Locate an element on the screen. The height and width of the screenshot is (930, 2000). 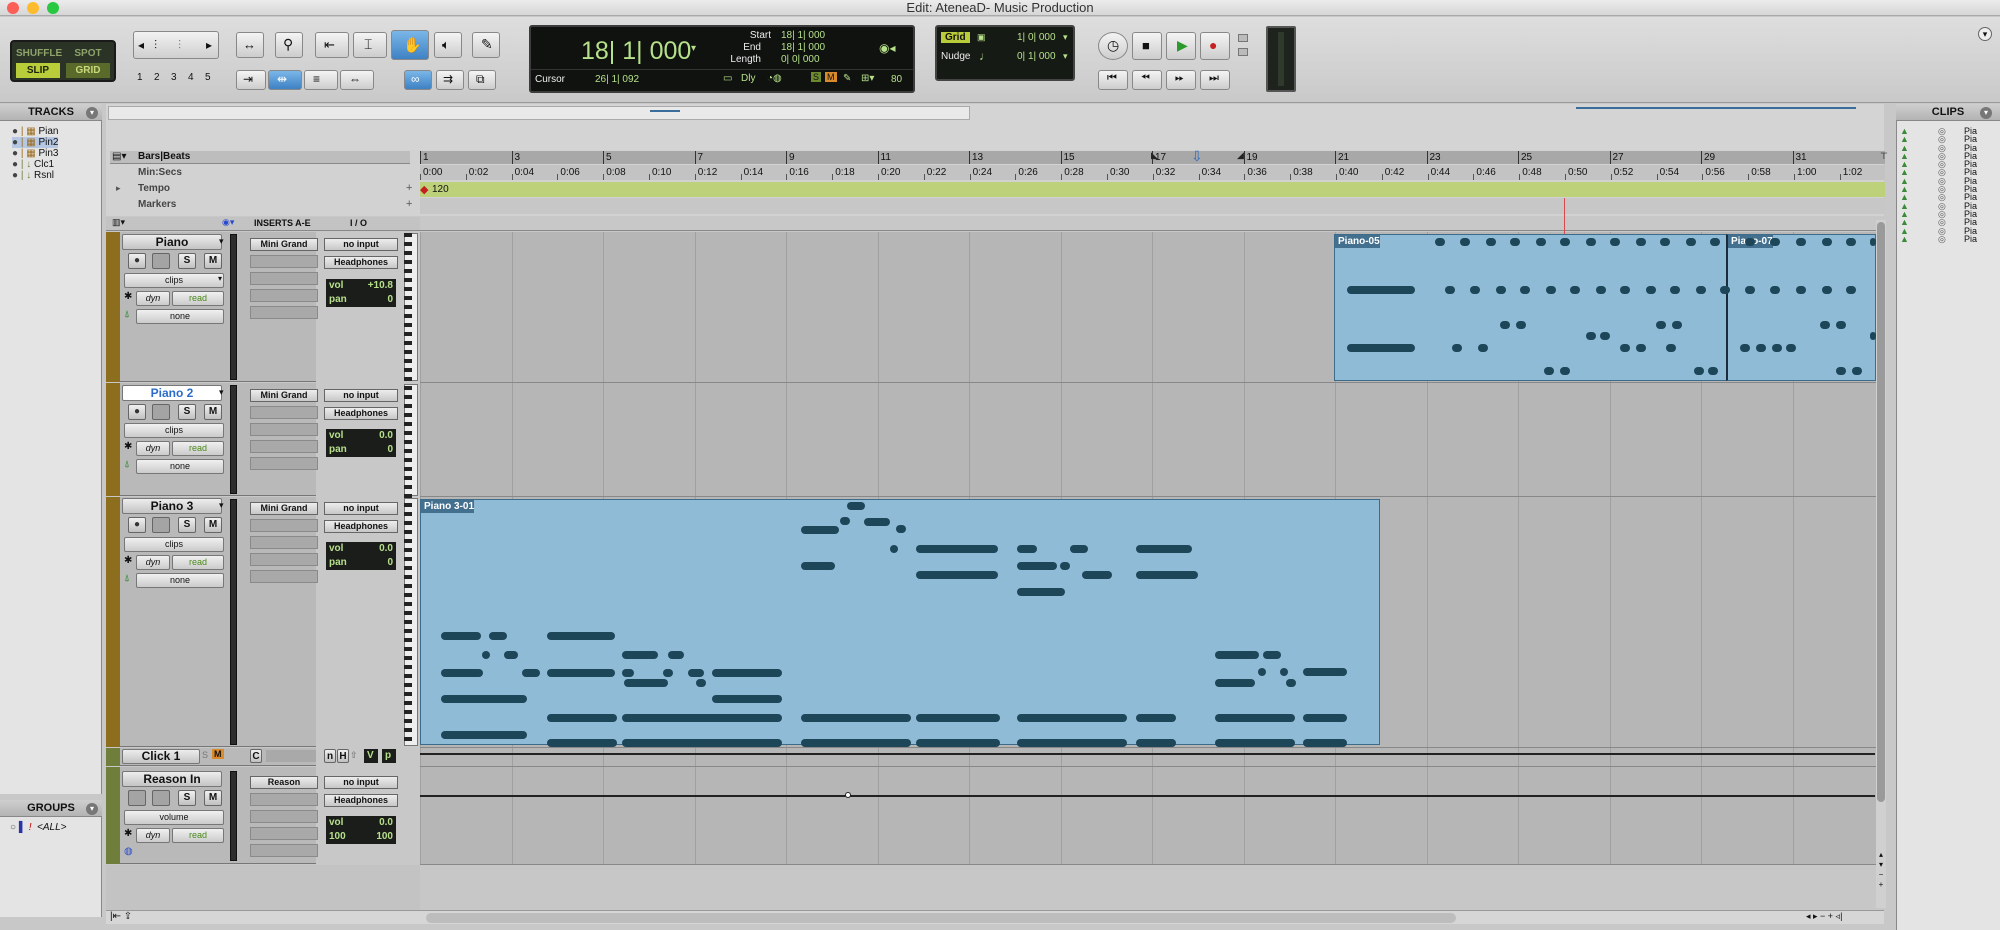
tracks-list-item: ● | ▦ Pian is located at coordinates (35, 131).